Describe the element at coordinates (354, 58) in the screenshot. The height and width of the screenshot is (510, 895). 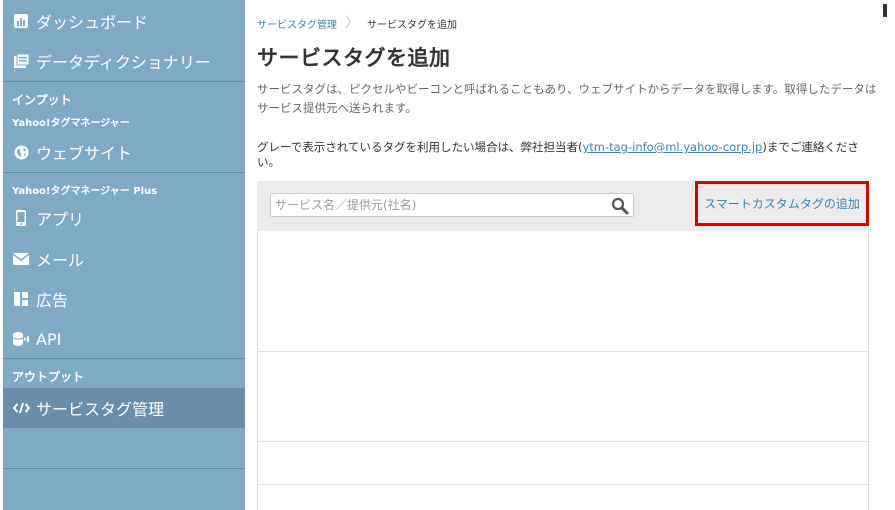
I see `page-title: サービスタグを追加` at that location.